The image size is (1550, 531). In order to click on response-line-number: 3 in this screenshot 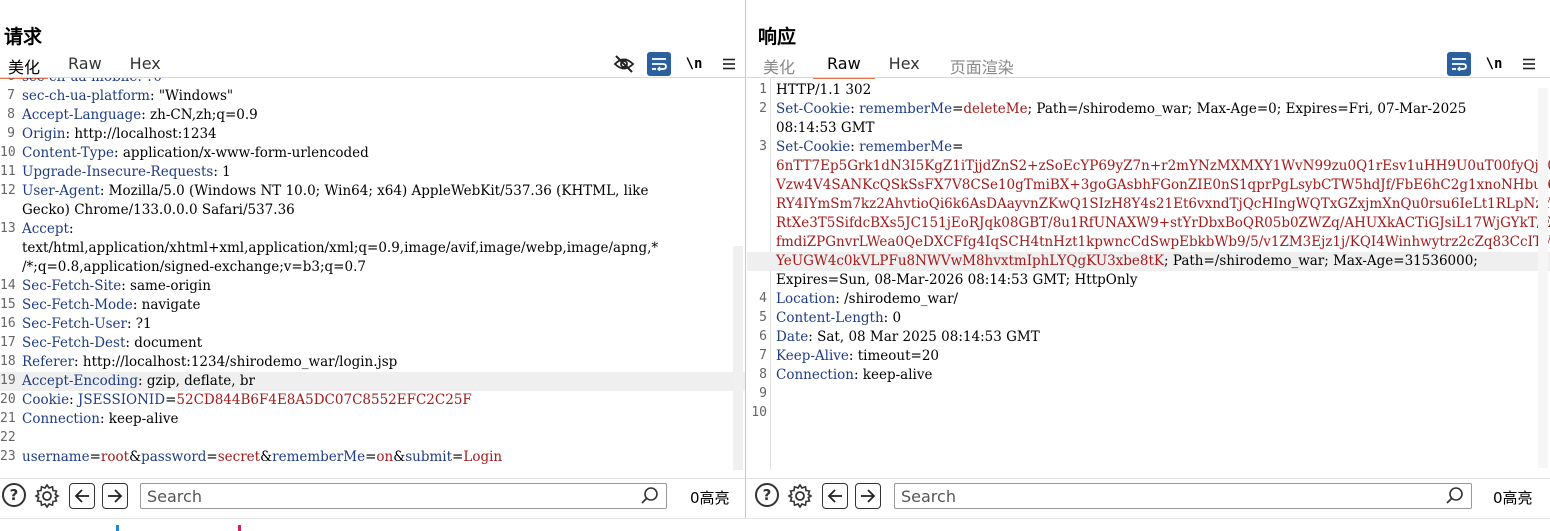, I will do `click(763, 146)`.